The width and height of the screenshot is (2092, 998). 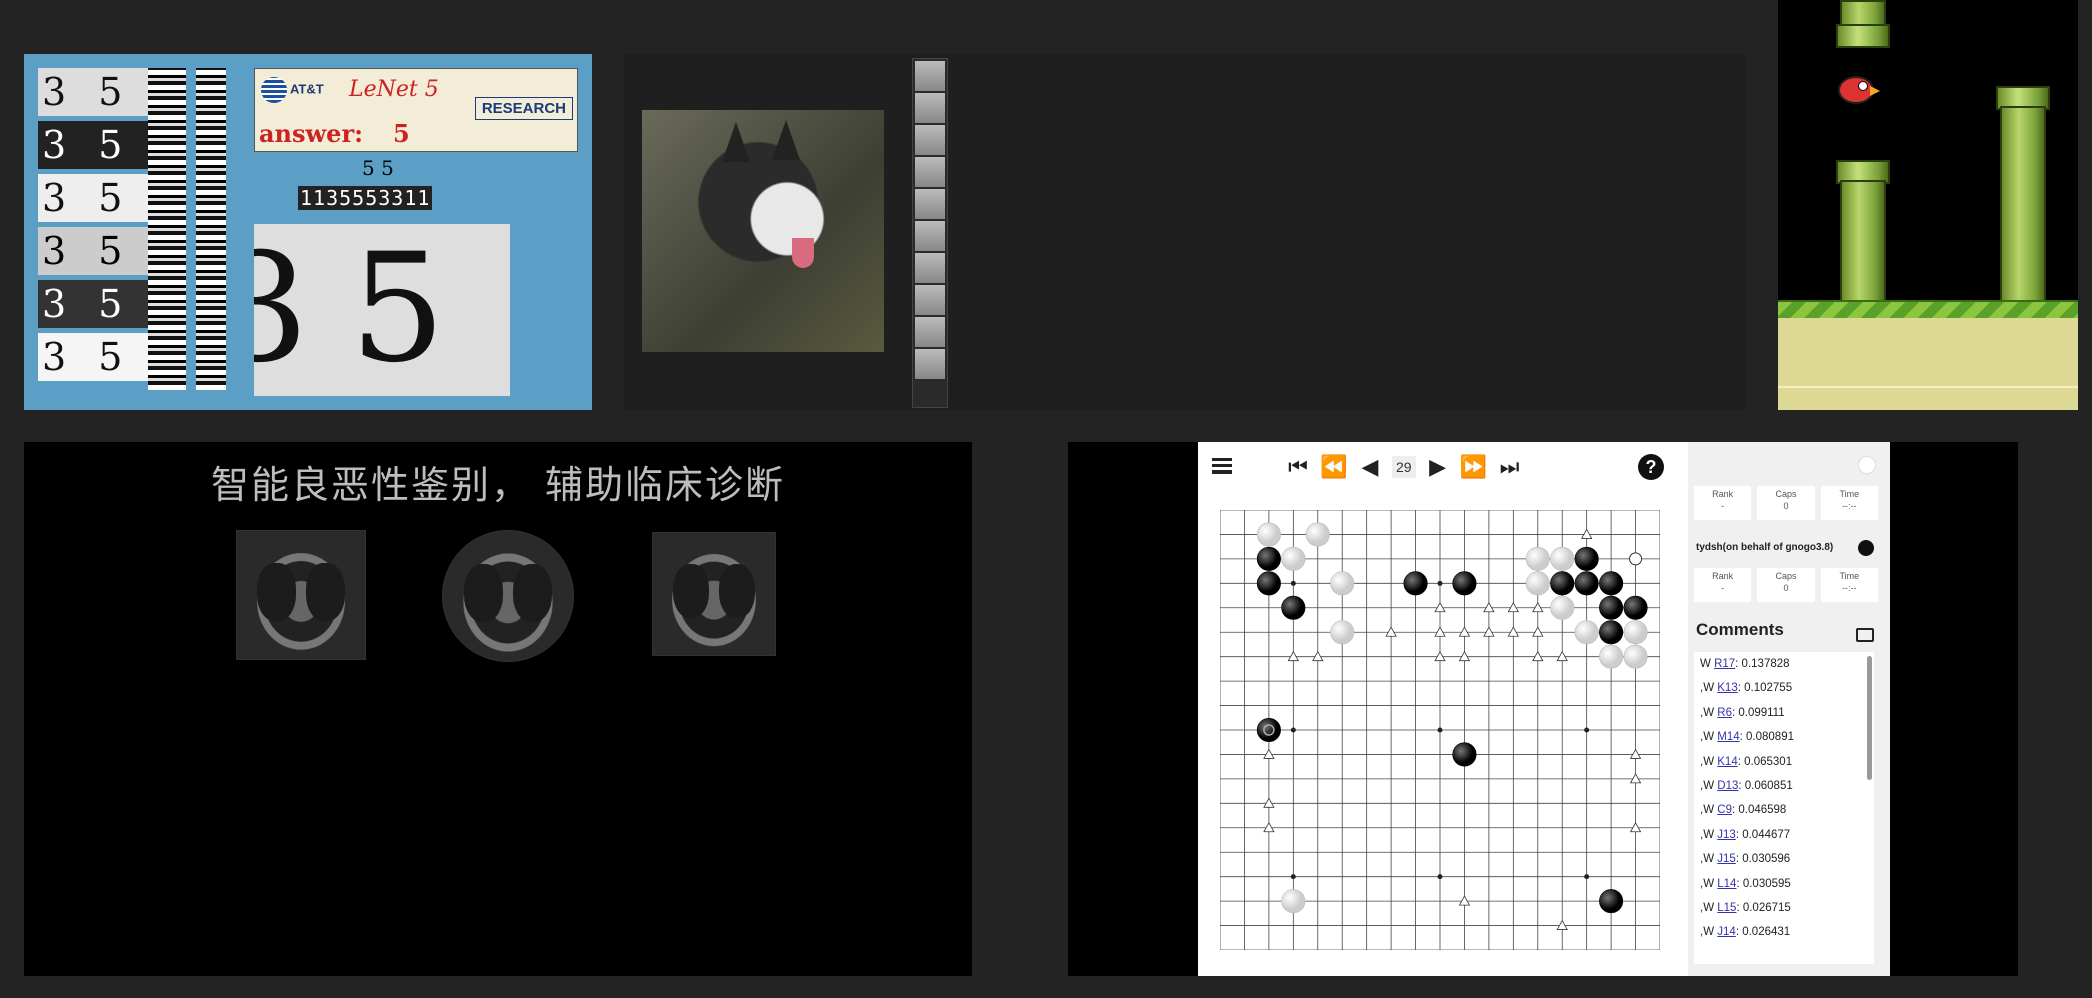 I want to click on comment-move-link: R6, so click(x=1724, y=713).